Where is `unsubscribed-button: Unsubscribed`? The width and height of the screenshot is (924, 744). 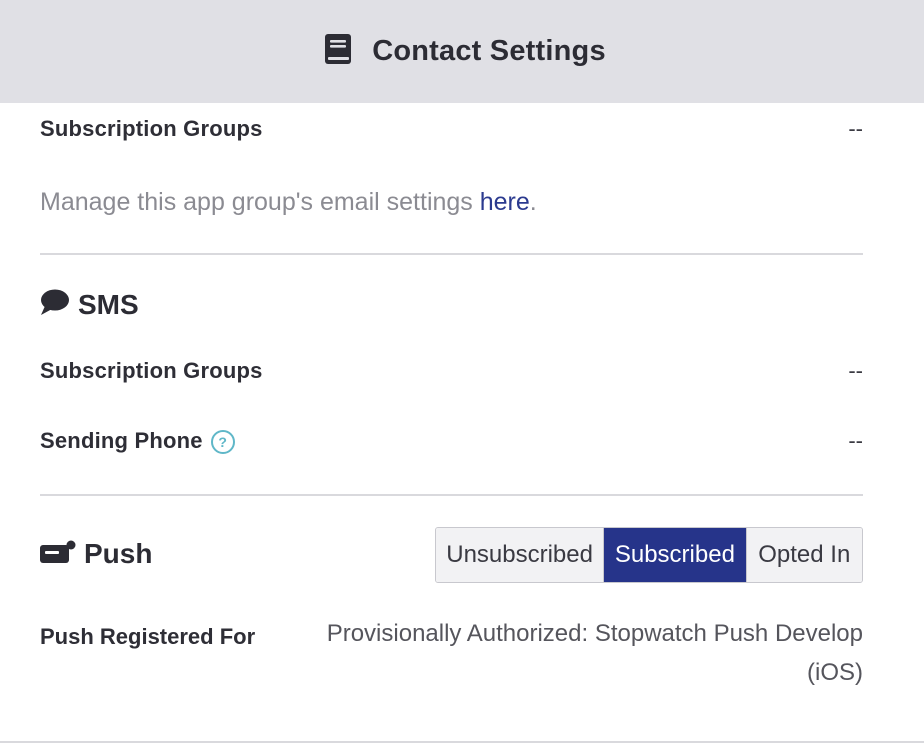 unsubscribed-button: Unsubscribed is located at coordinates (520, 555).